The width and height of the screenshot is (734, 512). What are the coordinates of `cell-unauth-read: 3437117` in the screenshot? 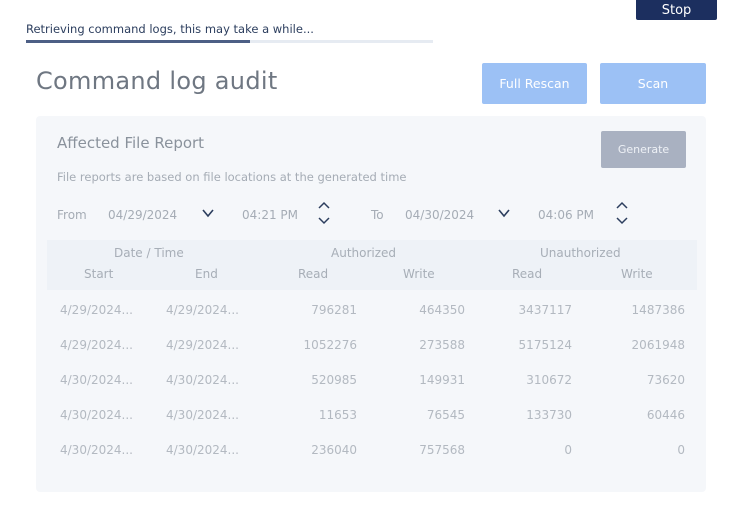 It's located at (545, 310).